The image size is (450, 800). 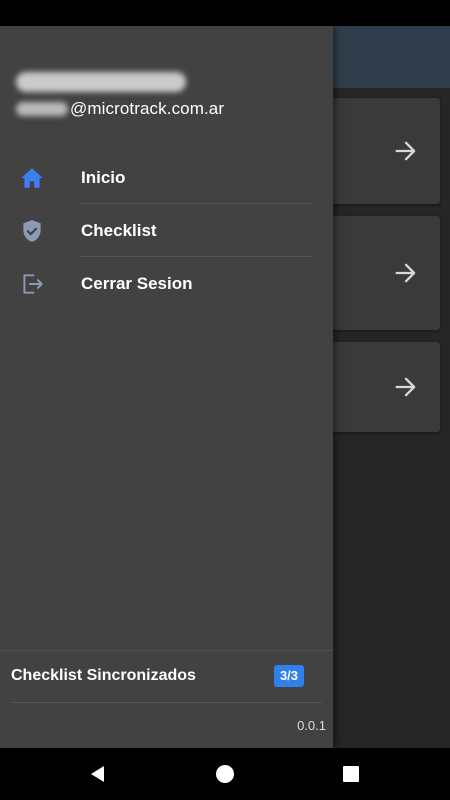 I want to click on sync-count-badge: 3/3, so click(x=289, y=676).